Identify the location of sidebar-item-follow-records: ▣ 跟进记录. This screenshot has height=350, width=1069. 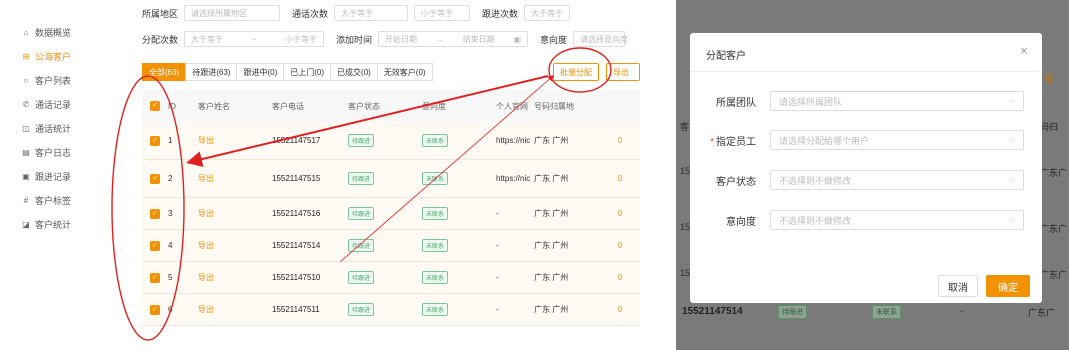
(64, 176).